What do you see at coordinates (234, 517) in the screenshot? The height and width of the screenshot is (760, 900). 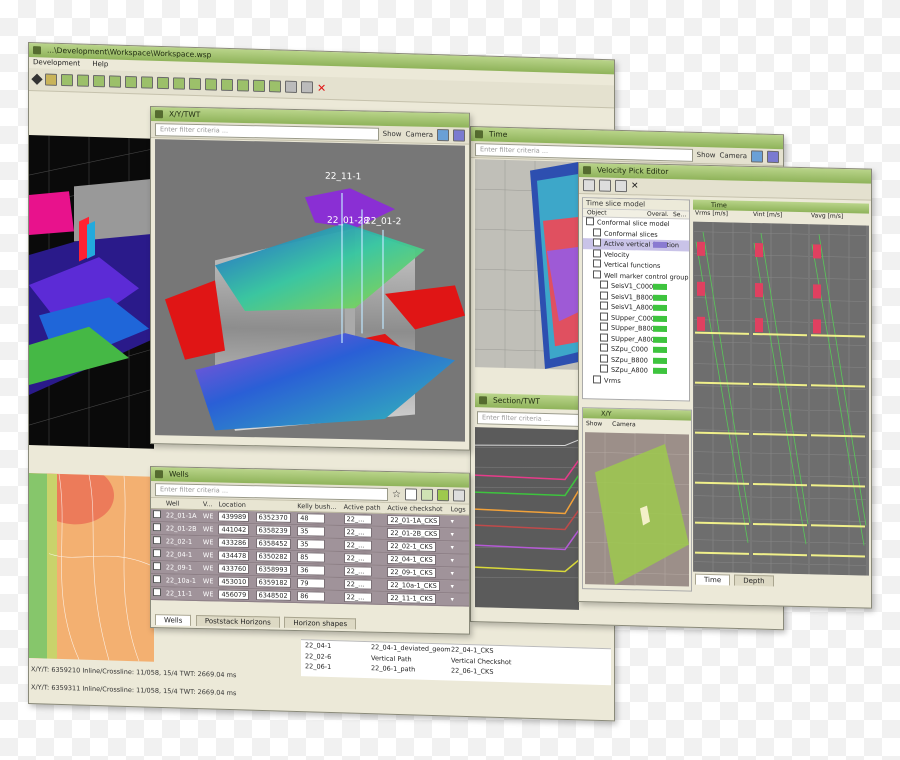 I see `cell-value: 439989` at bounding box center [234, 517].